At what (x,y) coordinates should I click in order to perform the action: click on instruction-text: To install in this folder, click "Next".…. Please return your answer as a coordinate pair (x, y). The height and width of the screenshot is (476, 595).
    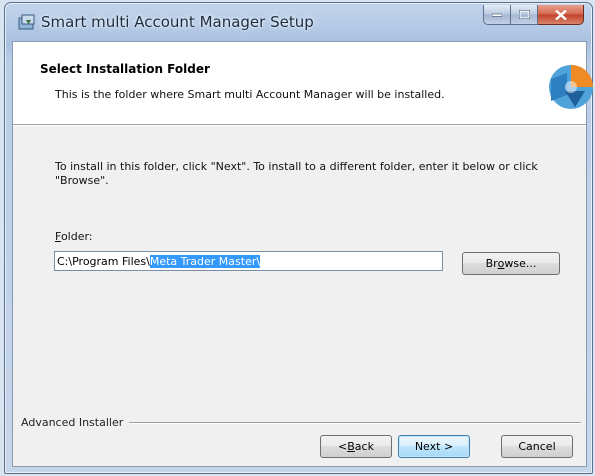
    Looking at the image, I should click on (296, 173).